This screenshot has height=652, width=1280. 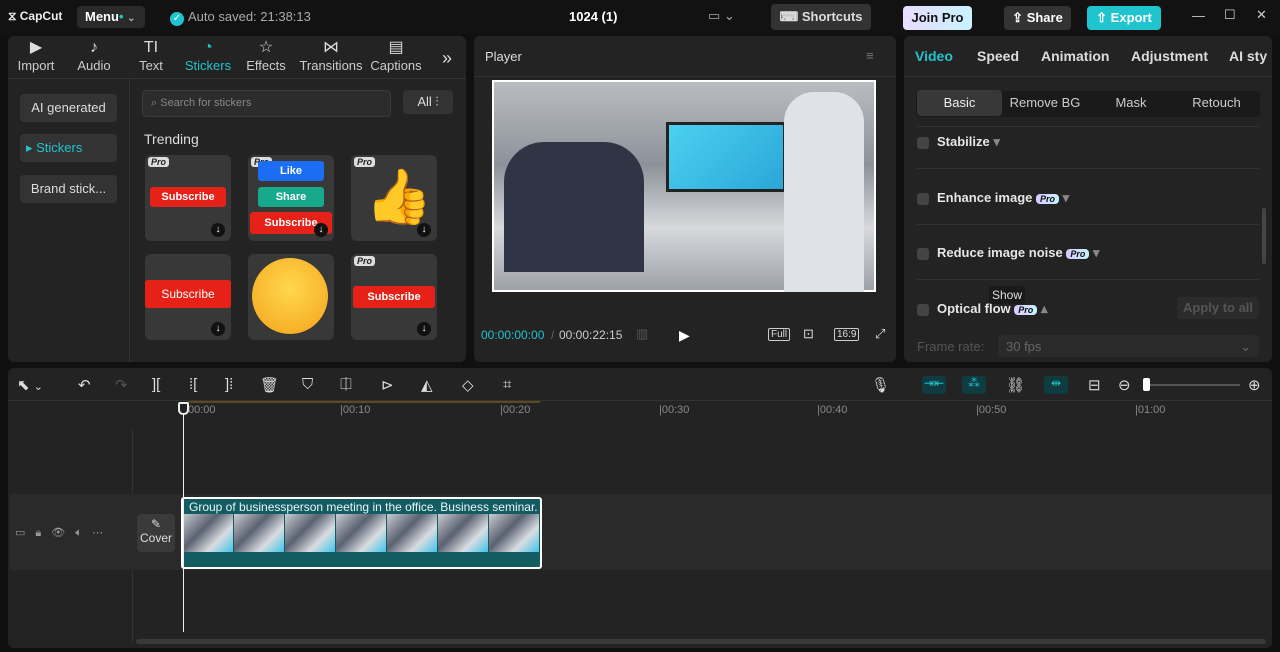 I want to click on tab-text: TI Text, so click(x=151, y=55).